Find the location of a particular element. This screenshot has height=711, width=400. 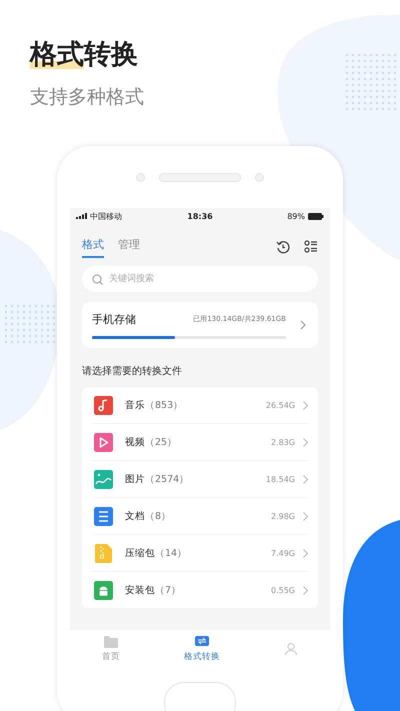

storage-title: 手机存储 is located at coordinates (114, 319).